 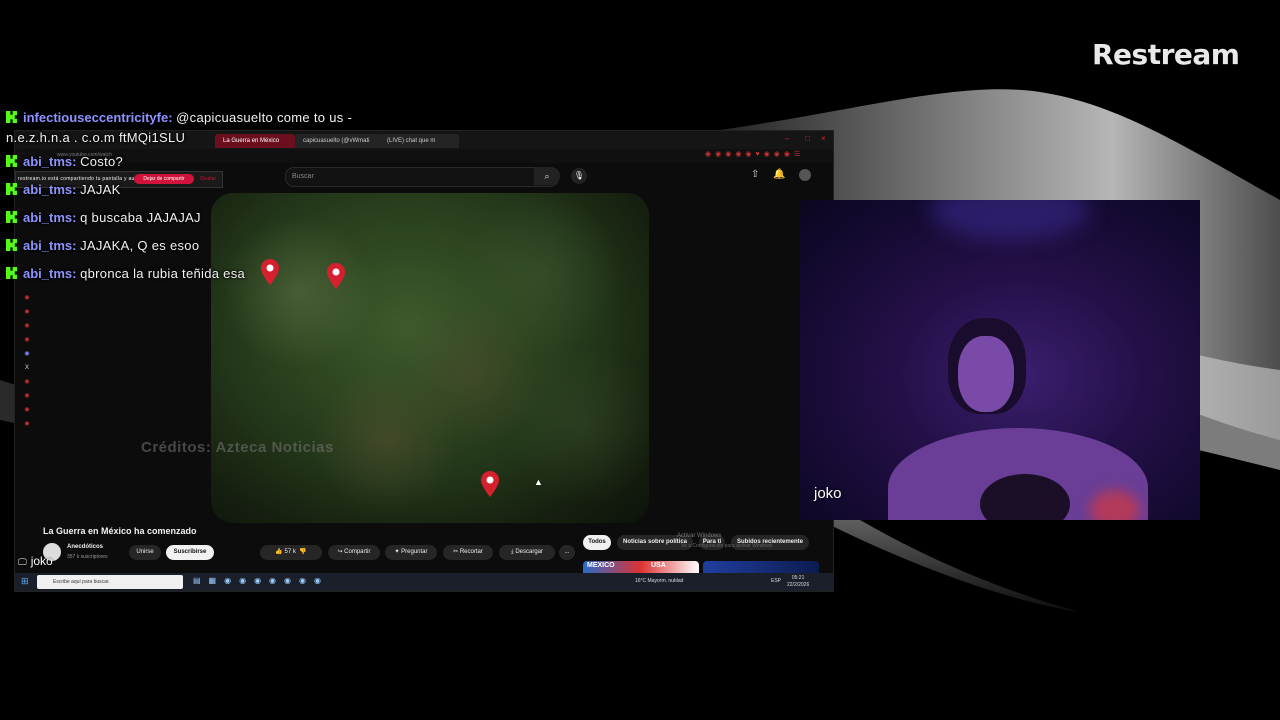 What do you see at coordinates (216, 246) in the screenshot?
I see `chat-message: abi_tms: JAJAKA, Q es esoo` at bounding box center [216, 246].